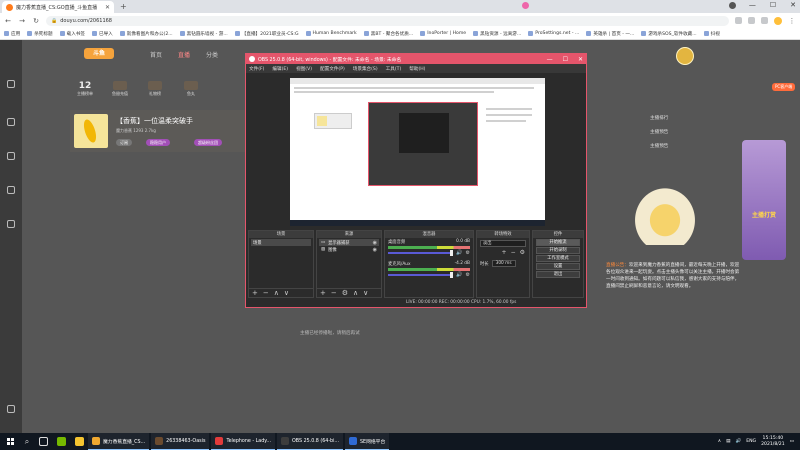 The width and height of the screenshot is (800, 450). What do you see at coordinates (102, 34) in the screenshot?
I see `bookmark-item: 已导入` at bounding box center [102, 34].